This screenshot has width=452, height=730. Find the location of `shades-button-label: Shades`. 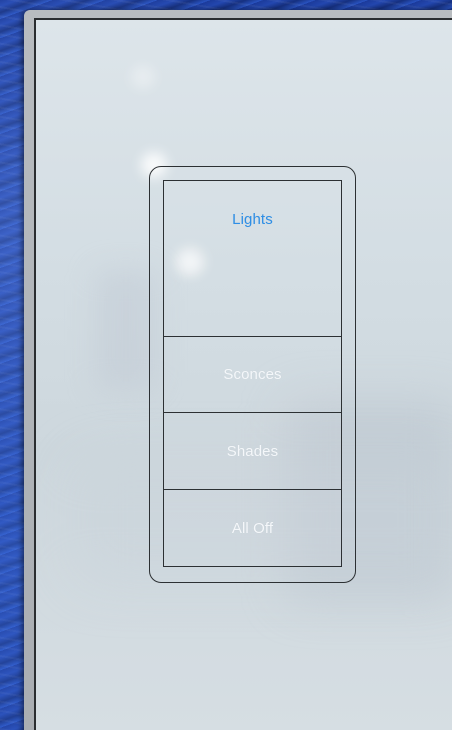

shades-button-label: Shades is located at coordinates (252, 451).